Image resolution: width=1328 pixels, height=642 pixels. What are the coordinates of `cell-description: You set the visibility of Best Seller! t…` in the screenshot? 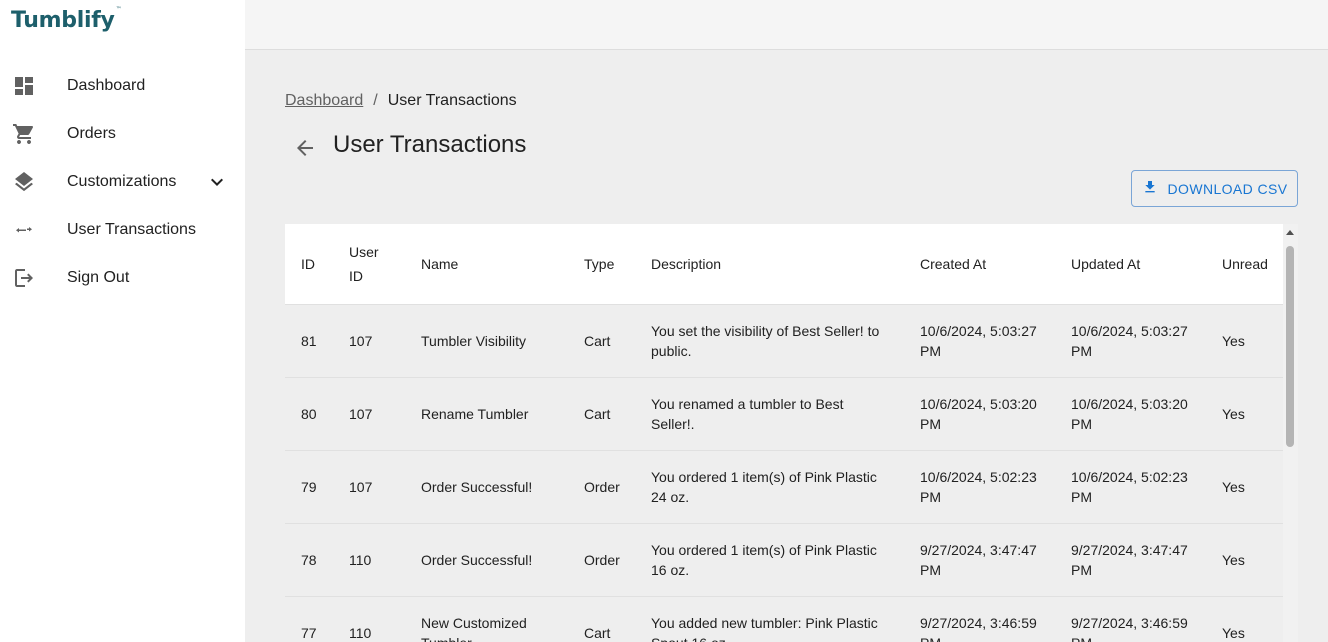 It's located at (769, 341).